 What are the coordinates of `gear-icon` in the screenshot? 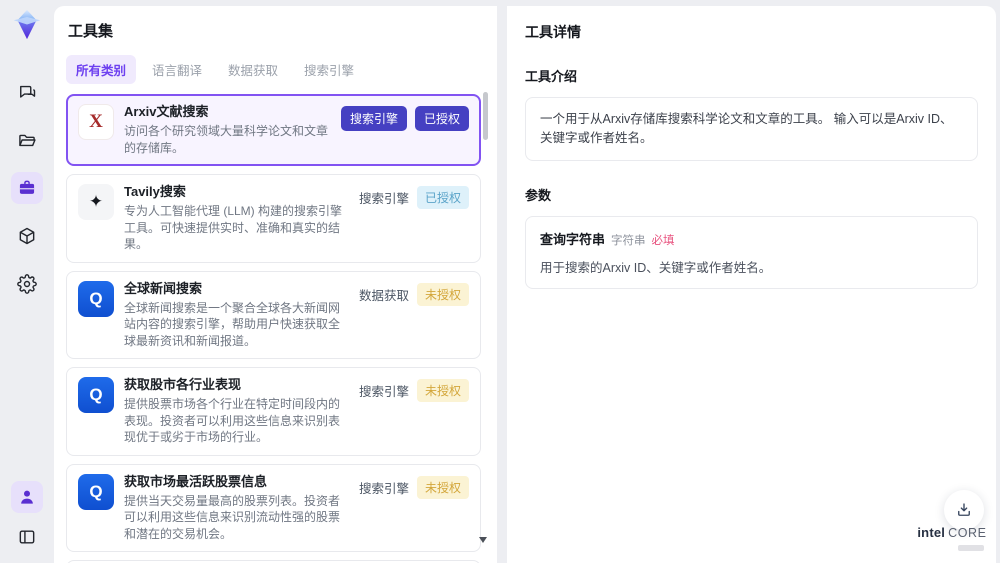 It's located at (27, 284).